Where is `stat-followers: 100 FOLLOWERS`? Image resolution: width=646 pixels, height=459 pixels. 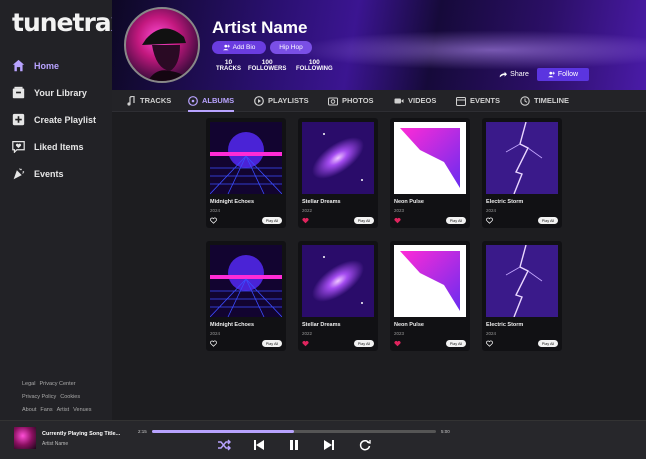 stat-followers: 100 FOLLOWERS is located at coordinates (267, 65).